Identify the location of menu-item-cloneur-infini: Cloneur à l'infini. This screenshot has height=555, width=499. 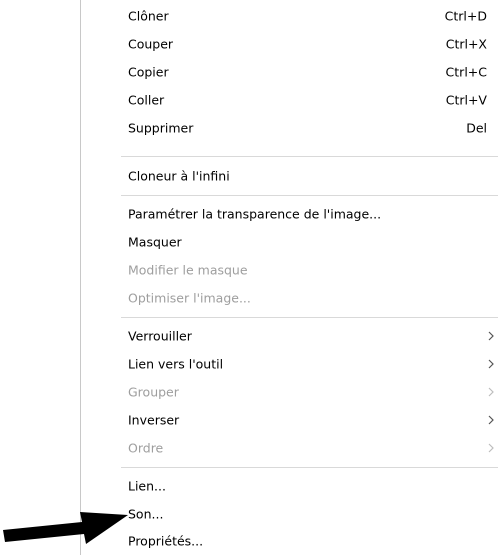
(289, 176).